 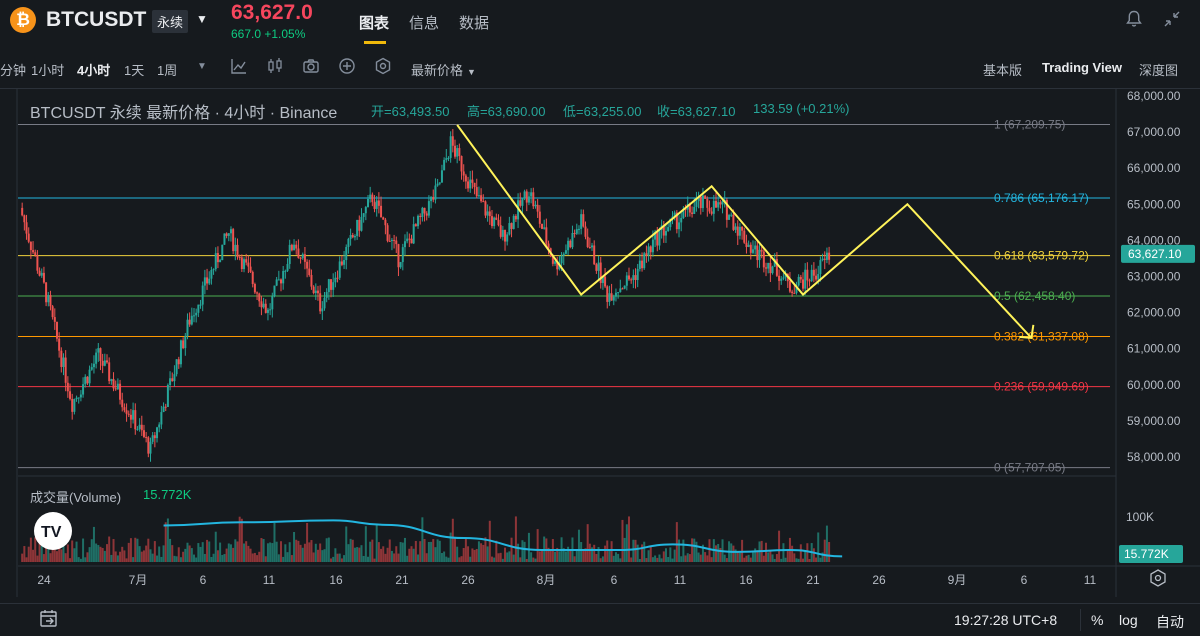 What do you see at coordinates (1041, 256) in the screenshot?
I see `fib-label: 0.618 (63,579.72)` at bounding box center [1041, 256].